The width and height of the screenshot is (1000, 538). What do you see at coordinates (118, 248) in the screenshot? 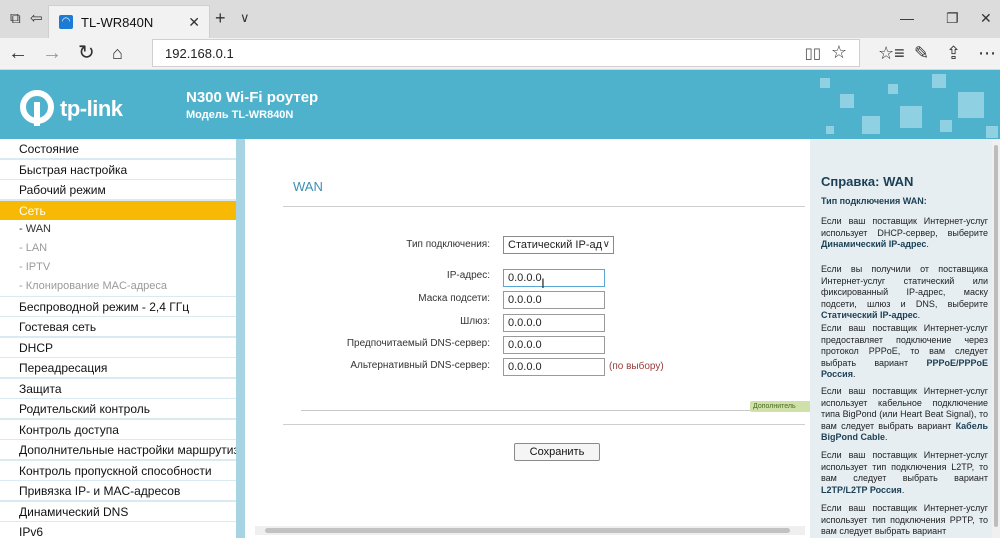
I see `sidebar-subitem-lan: - LAN` at bounding box center [118, 248].